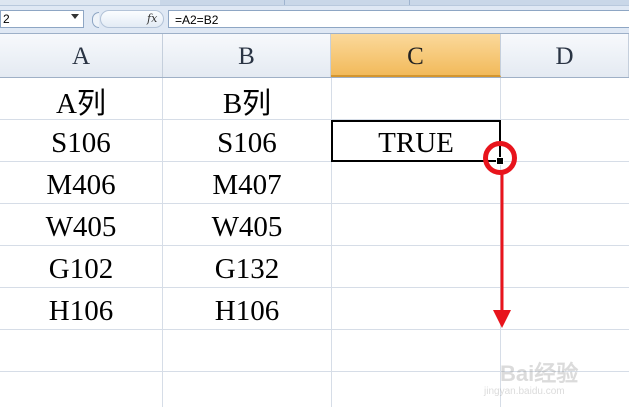 The image size is (629, 407). I want to click on watermark: Bai经验 jingyan.baidu.com, so click(553, 380).